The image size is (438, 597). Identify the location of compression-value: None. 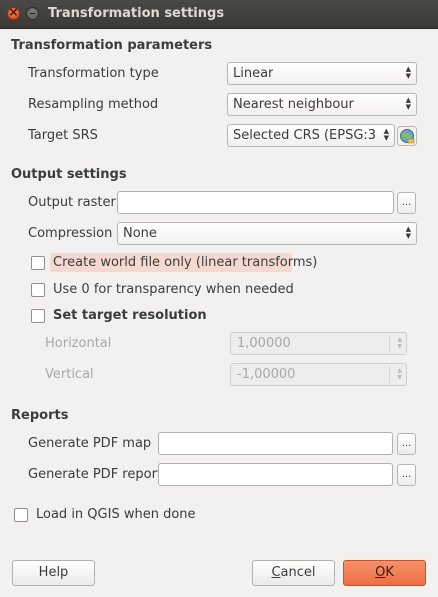
(140, 233).